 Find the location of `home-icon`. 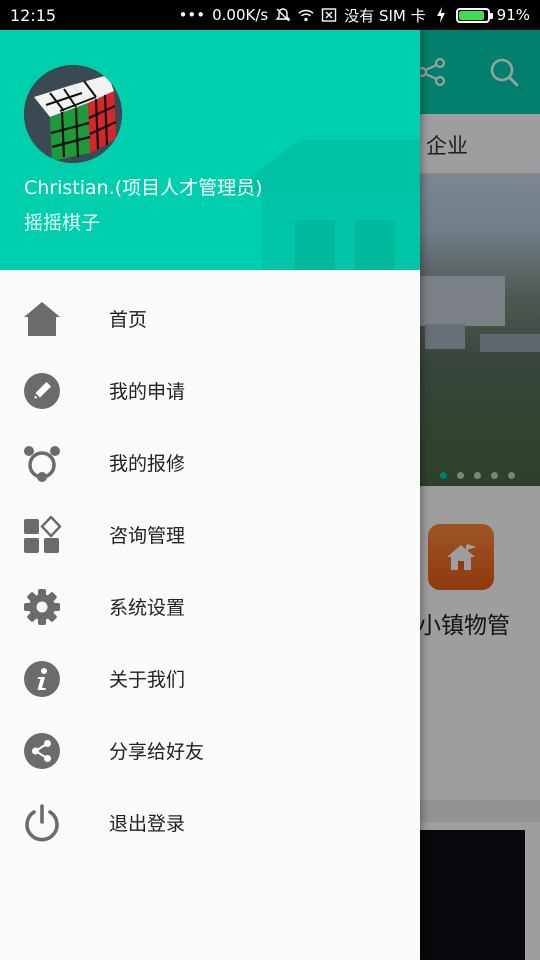

home-icon is located at coordinates (42, 319).